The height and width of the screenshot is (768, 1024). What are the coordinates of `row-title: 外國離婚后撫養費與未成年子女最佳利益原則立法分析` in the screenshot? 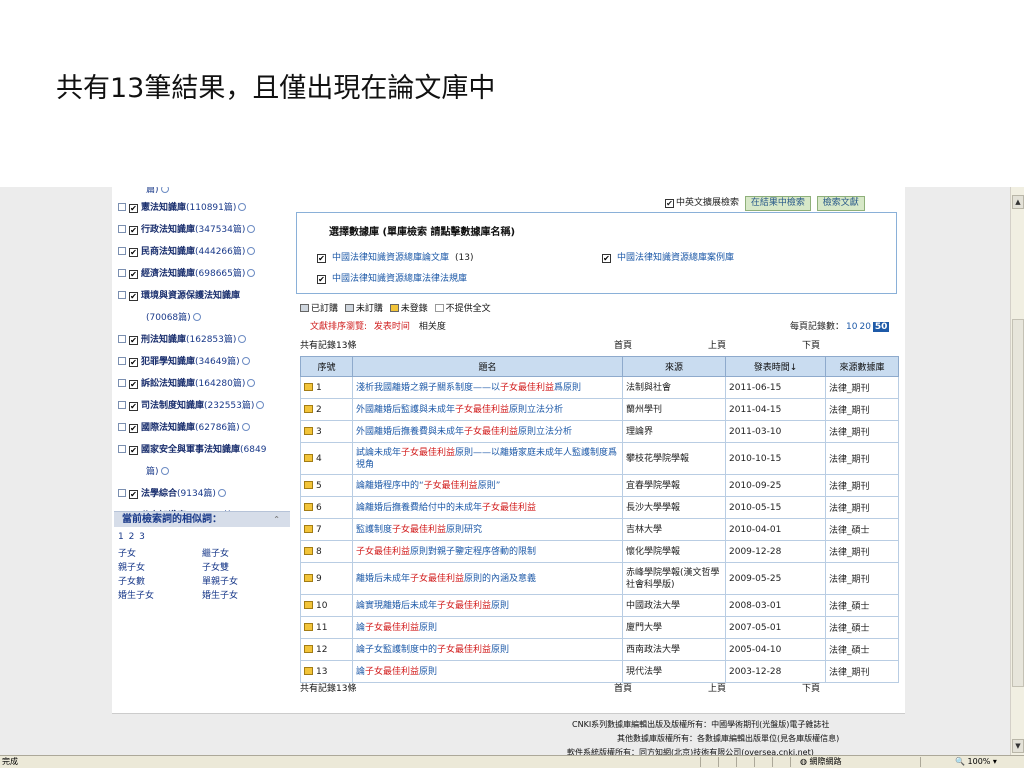 It's located at (487, 431).